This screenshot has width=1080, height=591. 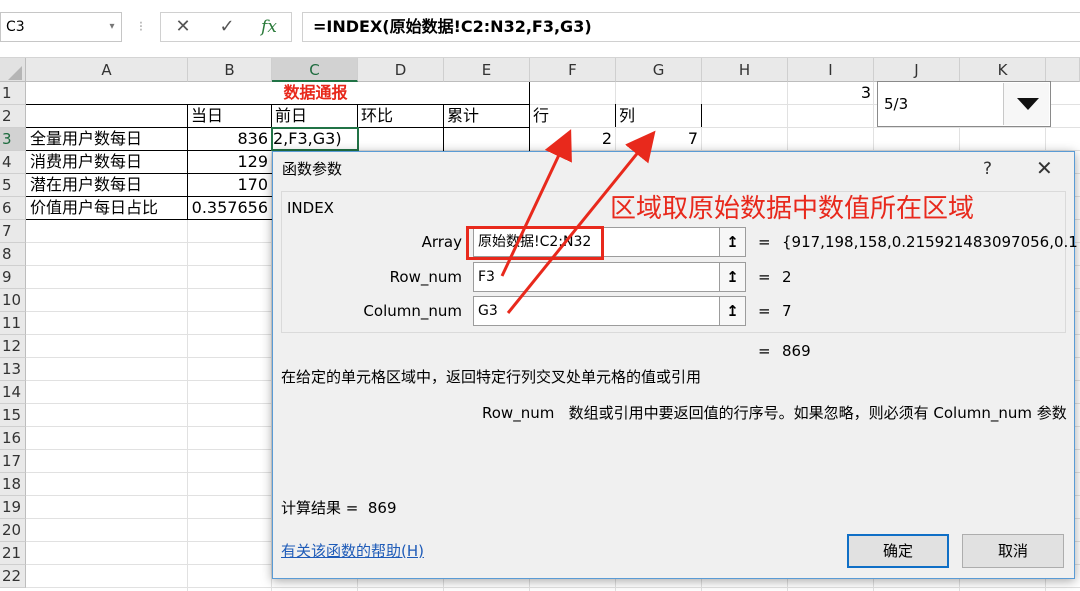 What do you see at coordinates (107, 185) in the screenshot?
I see `cell-a5: 潜在用户数每日` at bounding box center [107, 185].